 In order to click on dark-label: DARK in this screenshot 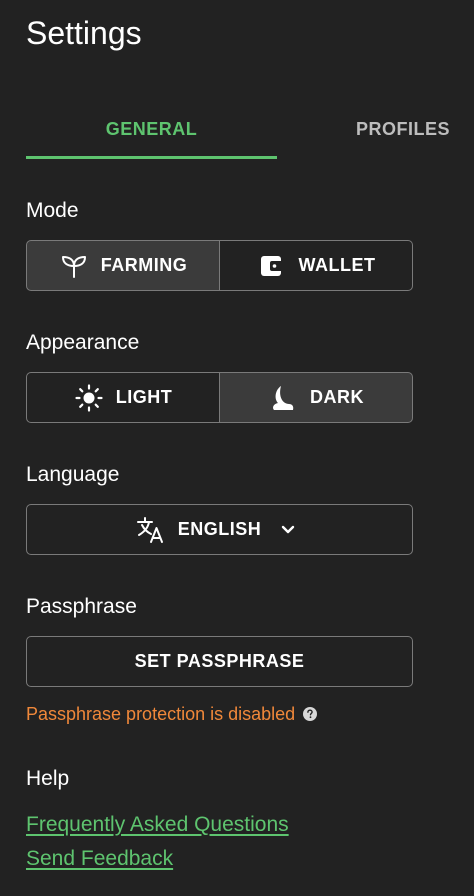, I will do `click(337, 397)`.